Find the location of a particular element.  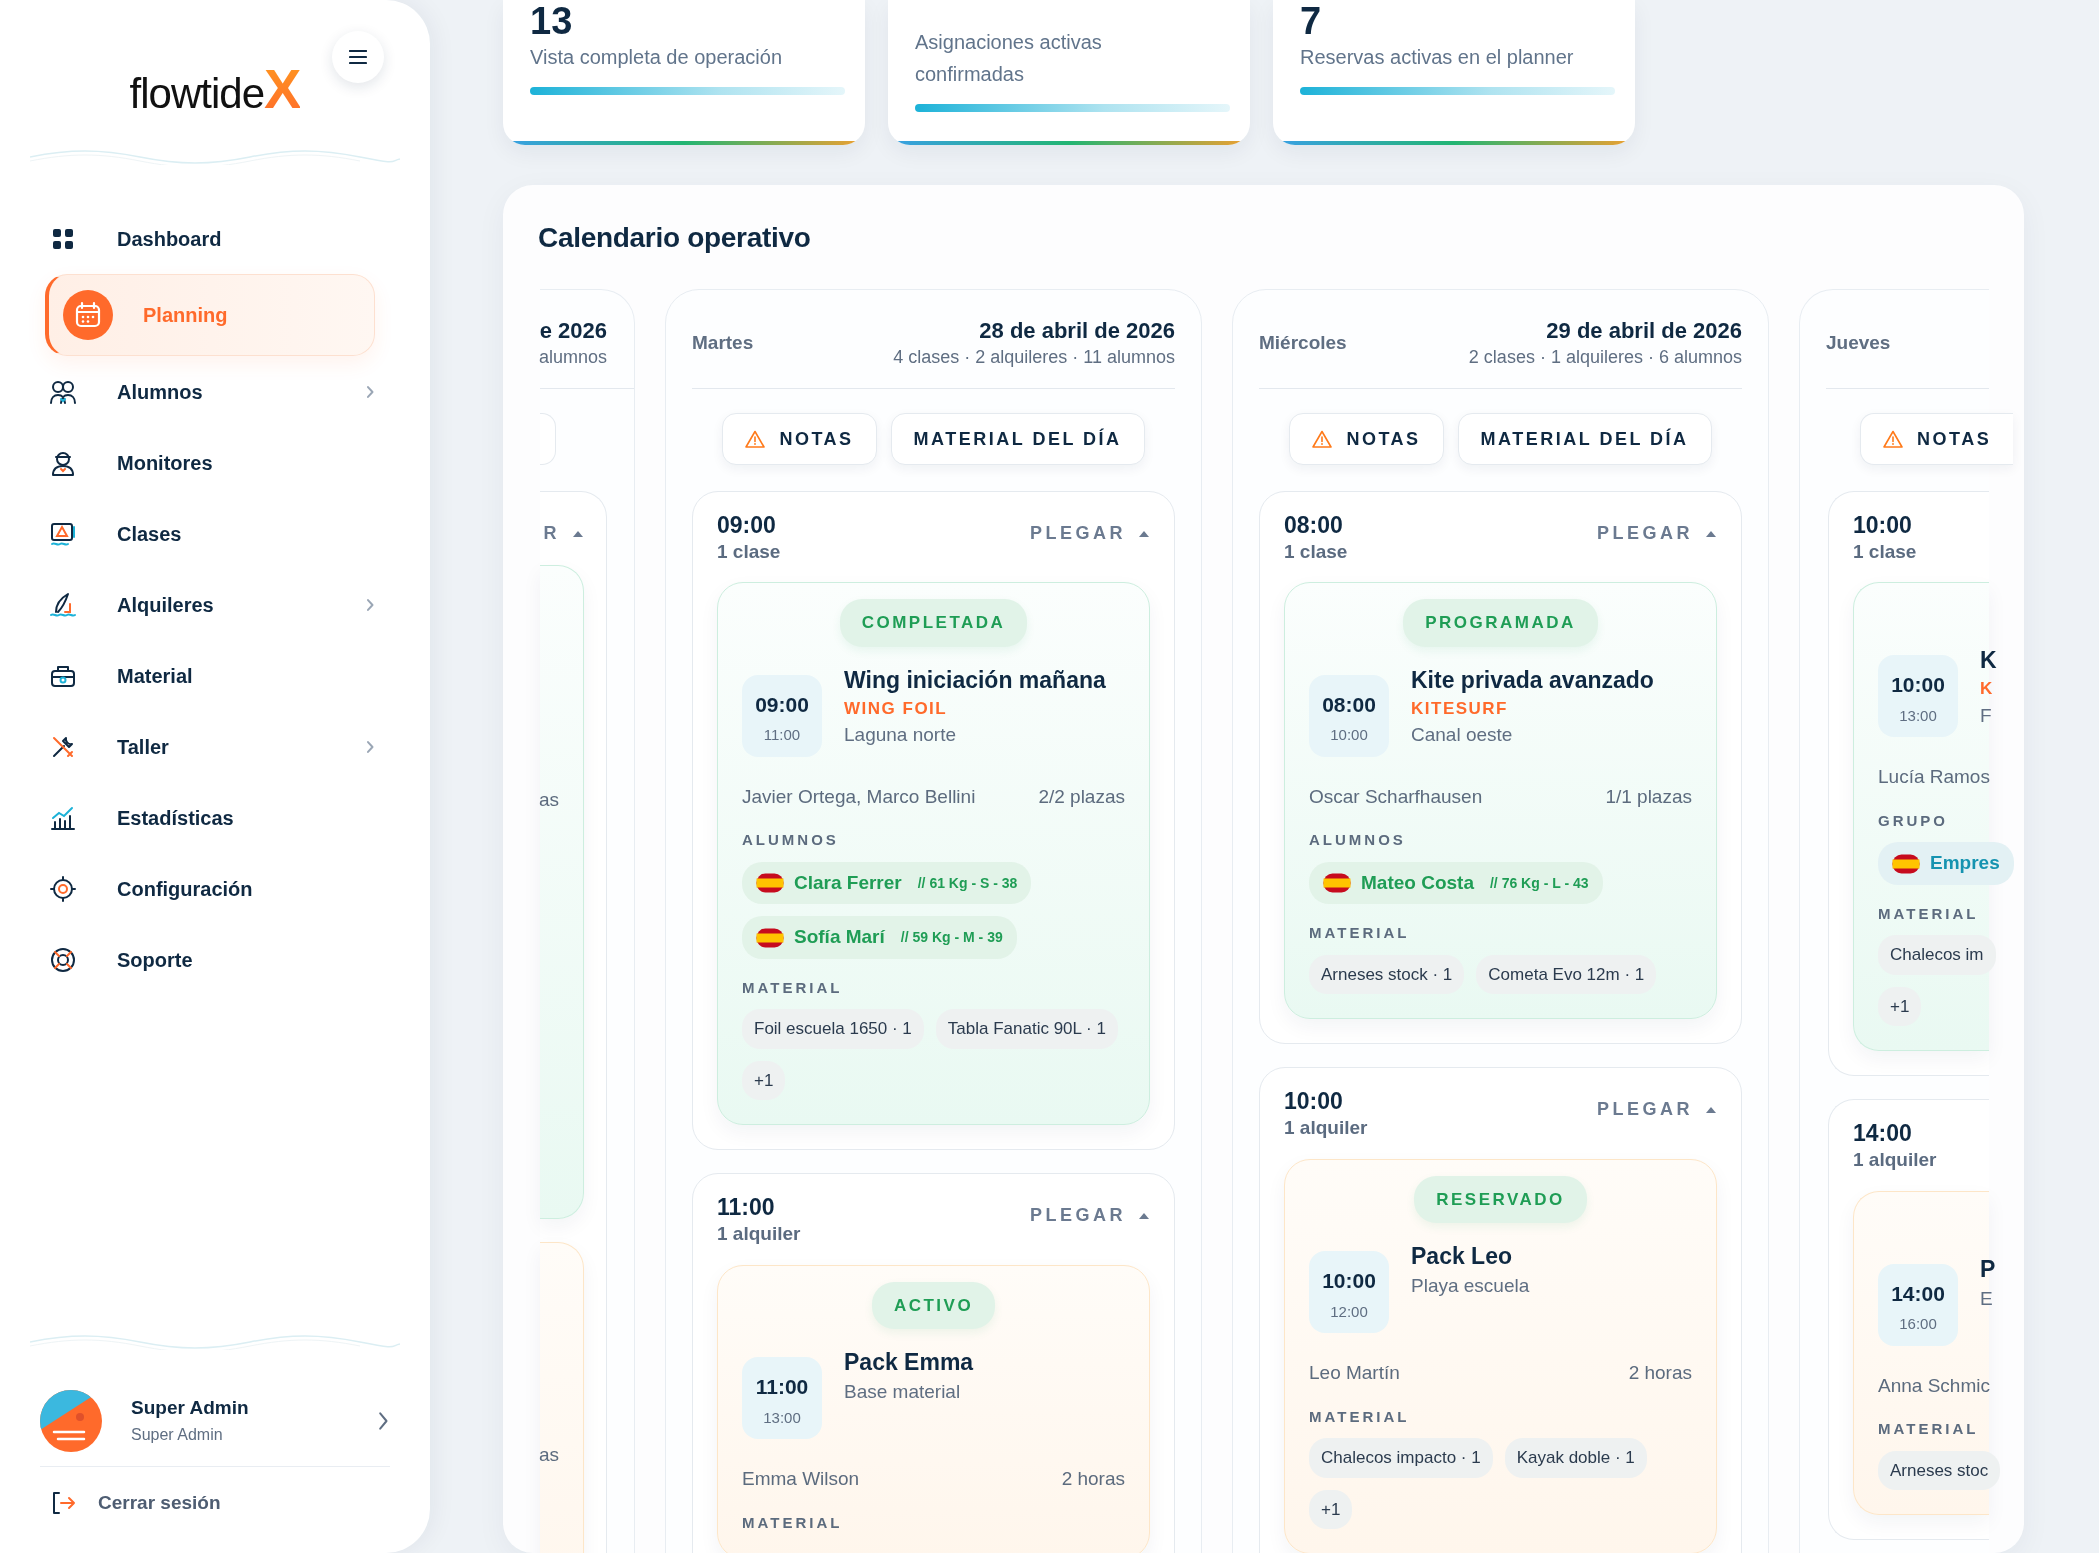

day-summary: alumnos is located at coordinates (572, 357).